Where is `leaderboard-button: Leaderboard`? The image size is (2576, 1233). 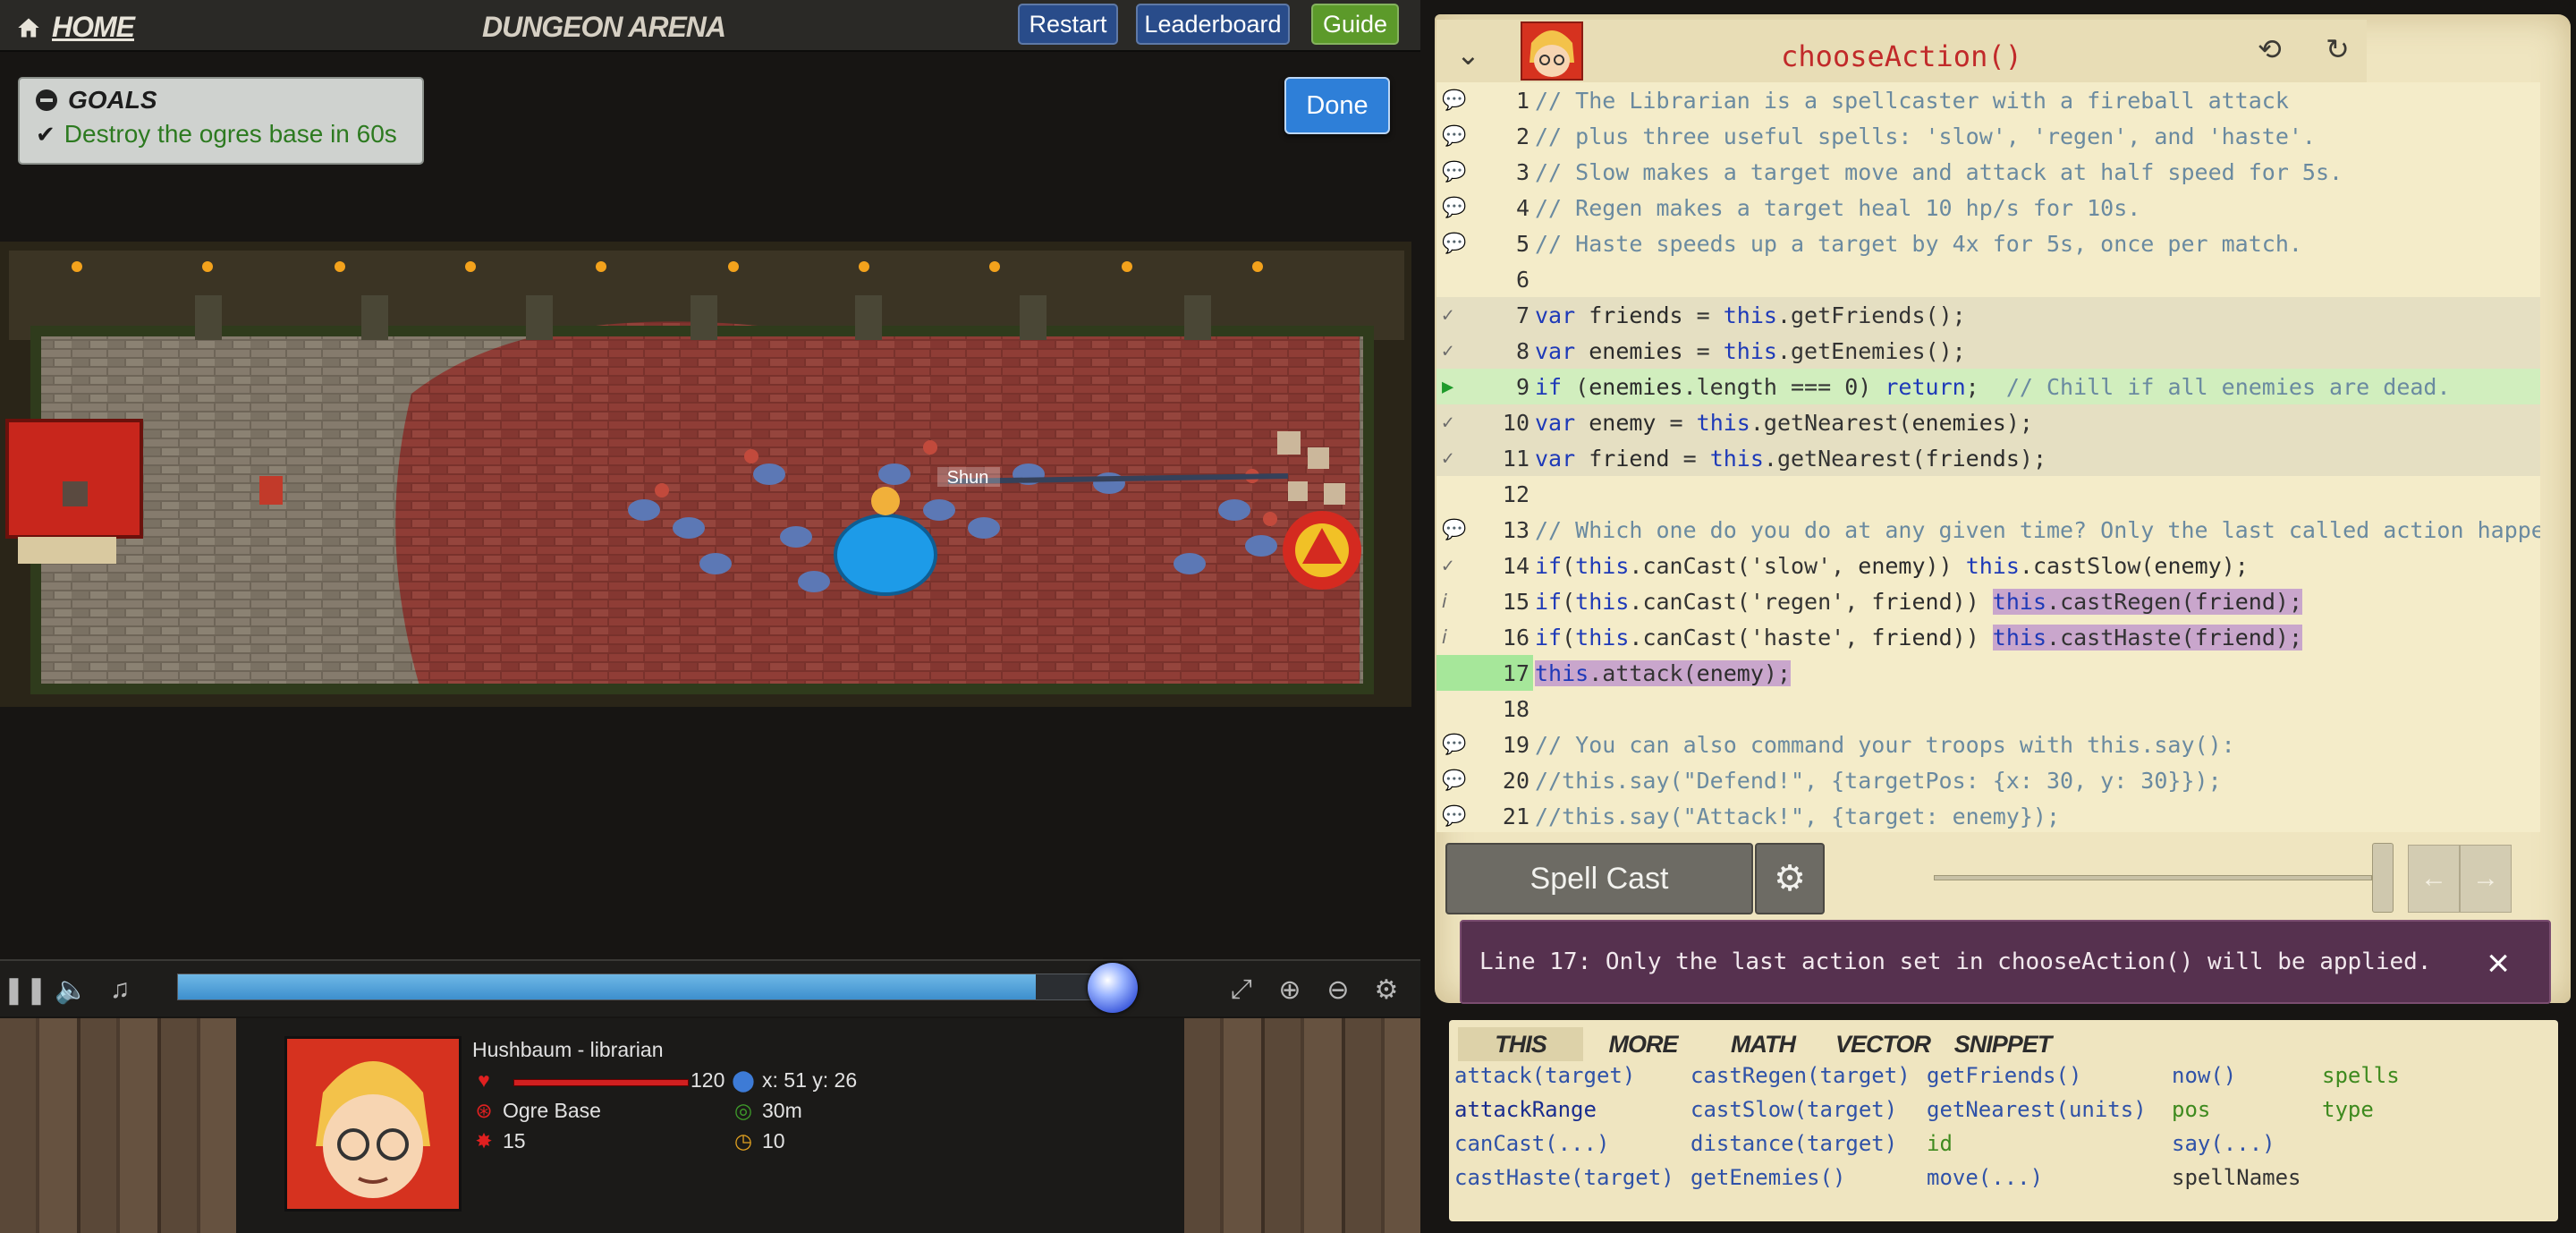
leaderboard-button: Leaderboard is located at coordinates (1213, 24).